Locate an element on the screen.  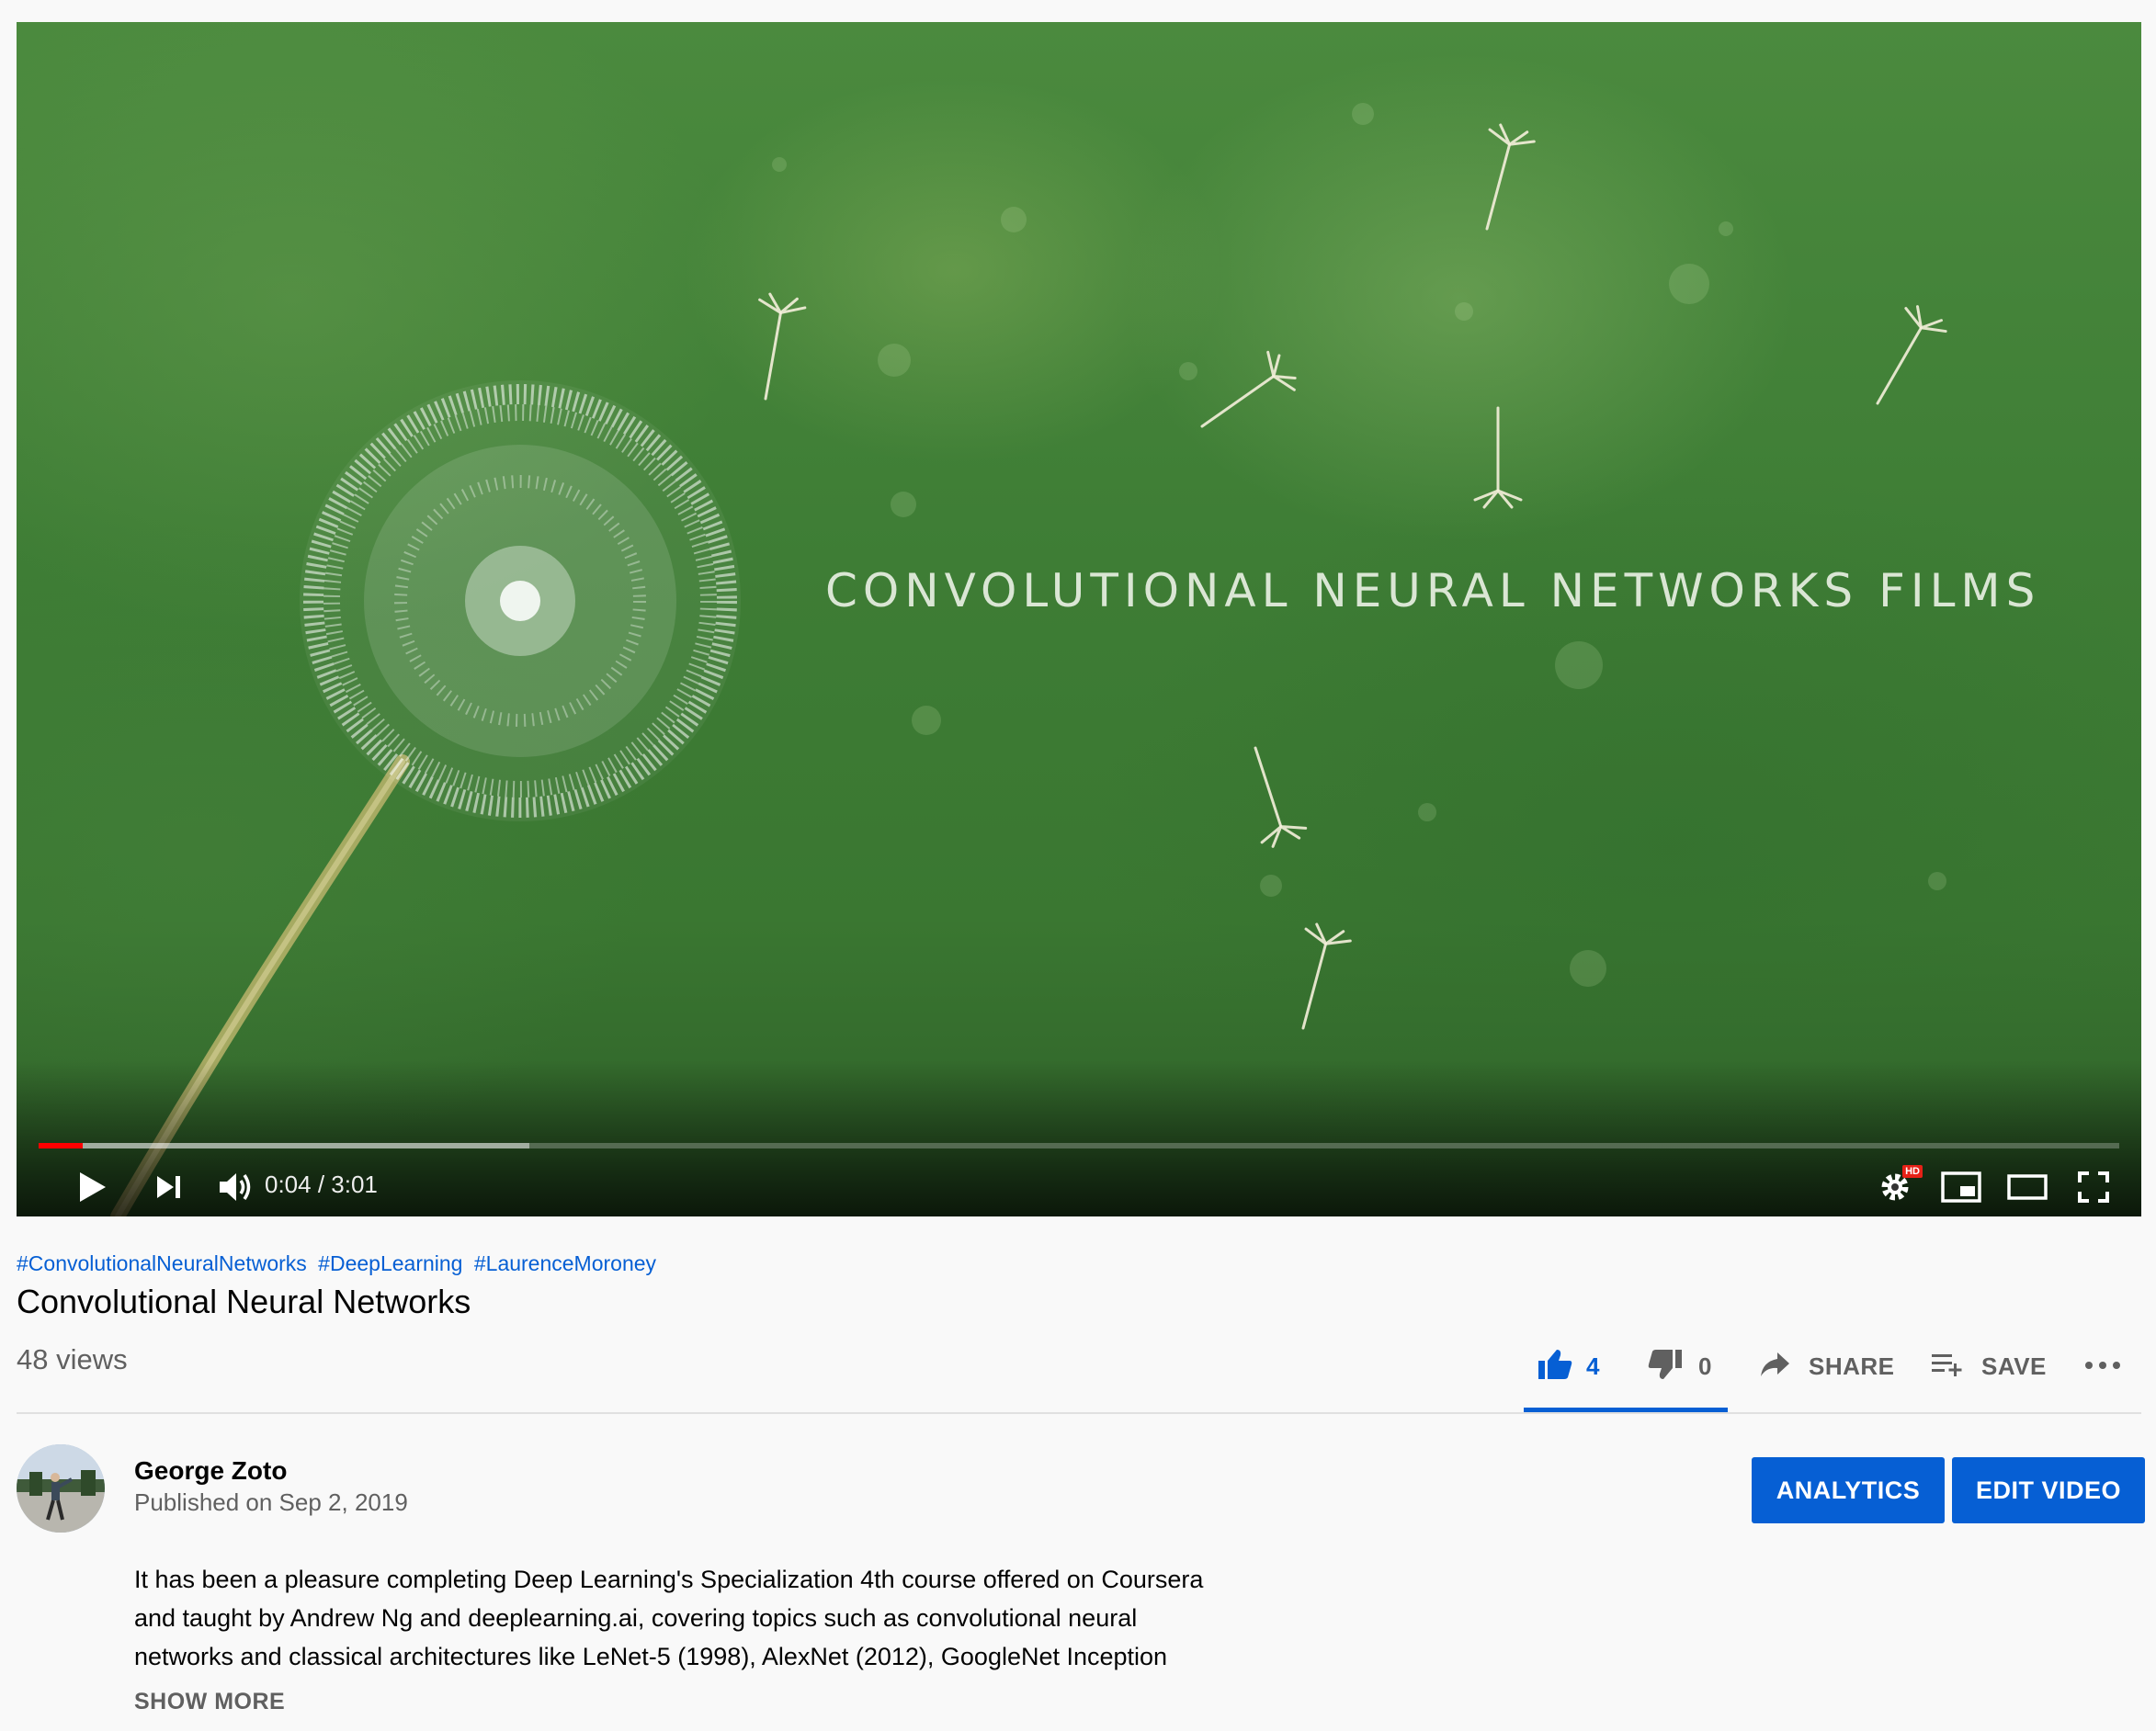
save-button: SAVE is located at coordinates (1988, 1366).